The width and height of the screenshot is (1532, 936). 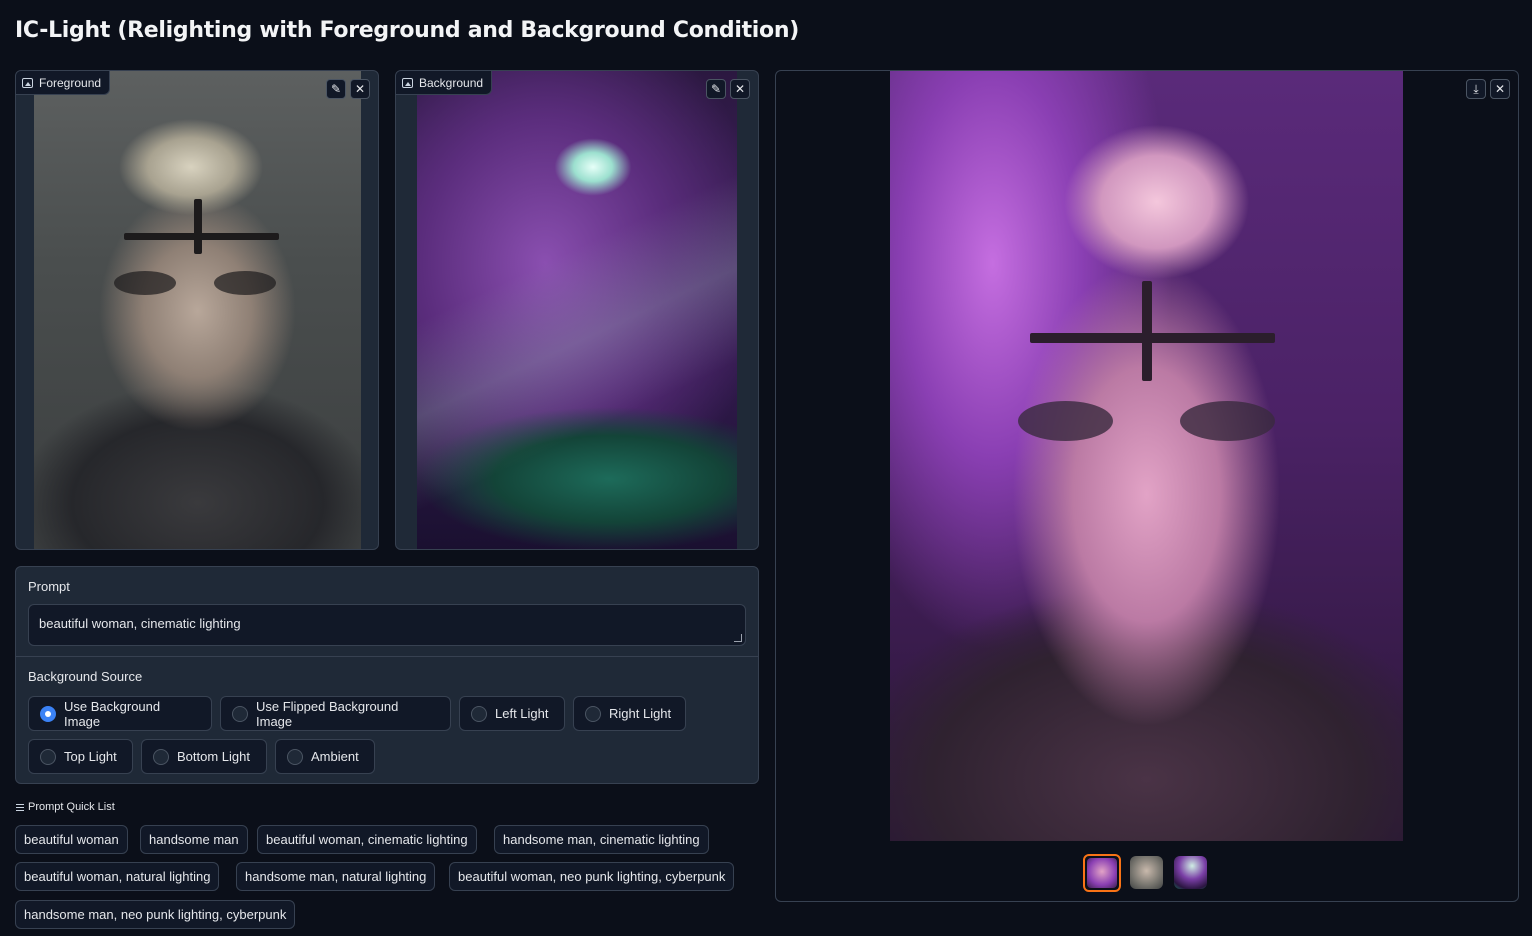 I want to click on prompt-label: Prompt, so click(x=49, y=586).